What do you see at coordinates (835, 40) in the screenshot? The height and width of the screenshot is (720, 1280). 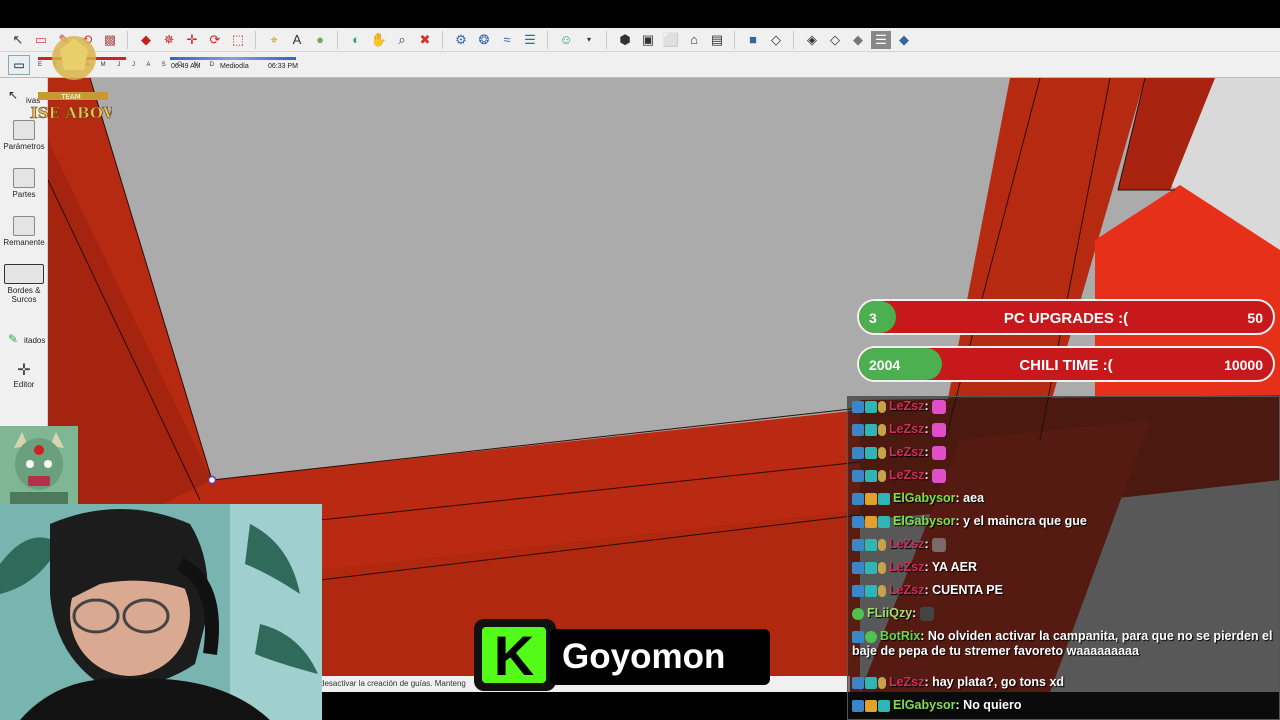 I see `shaded-texture-icon: ◇` at bounding box center [835, 40].